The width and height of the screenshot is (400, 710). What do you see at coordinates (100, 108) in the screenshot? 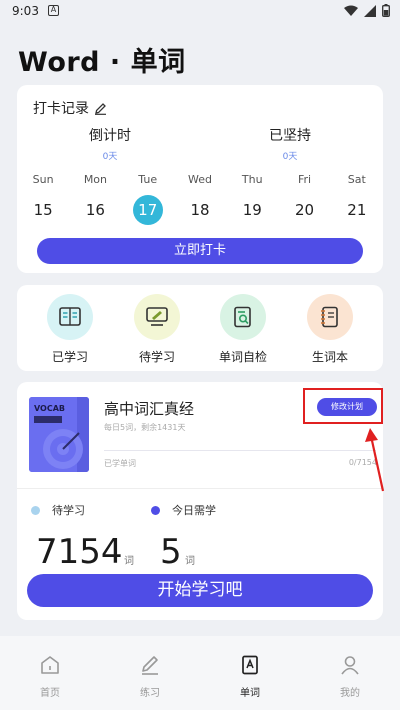
I see `edit-icon` at bounding box center [100, 108].